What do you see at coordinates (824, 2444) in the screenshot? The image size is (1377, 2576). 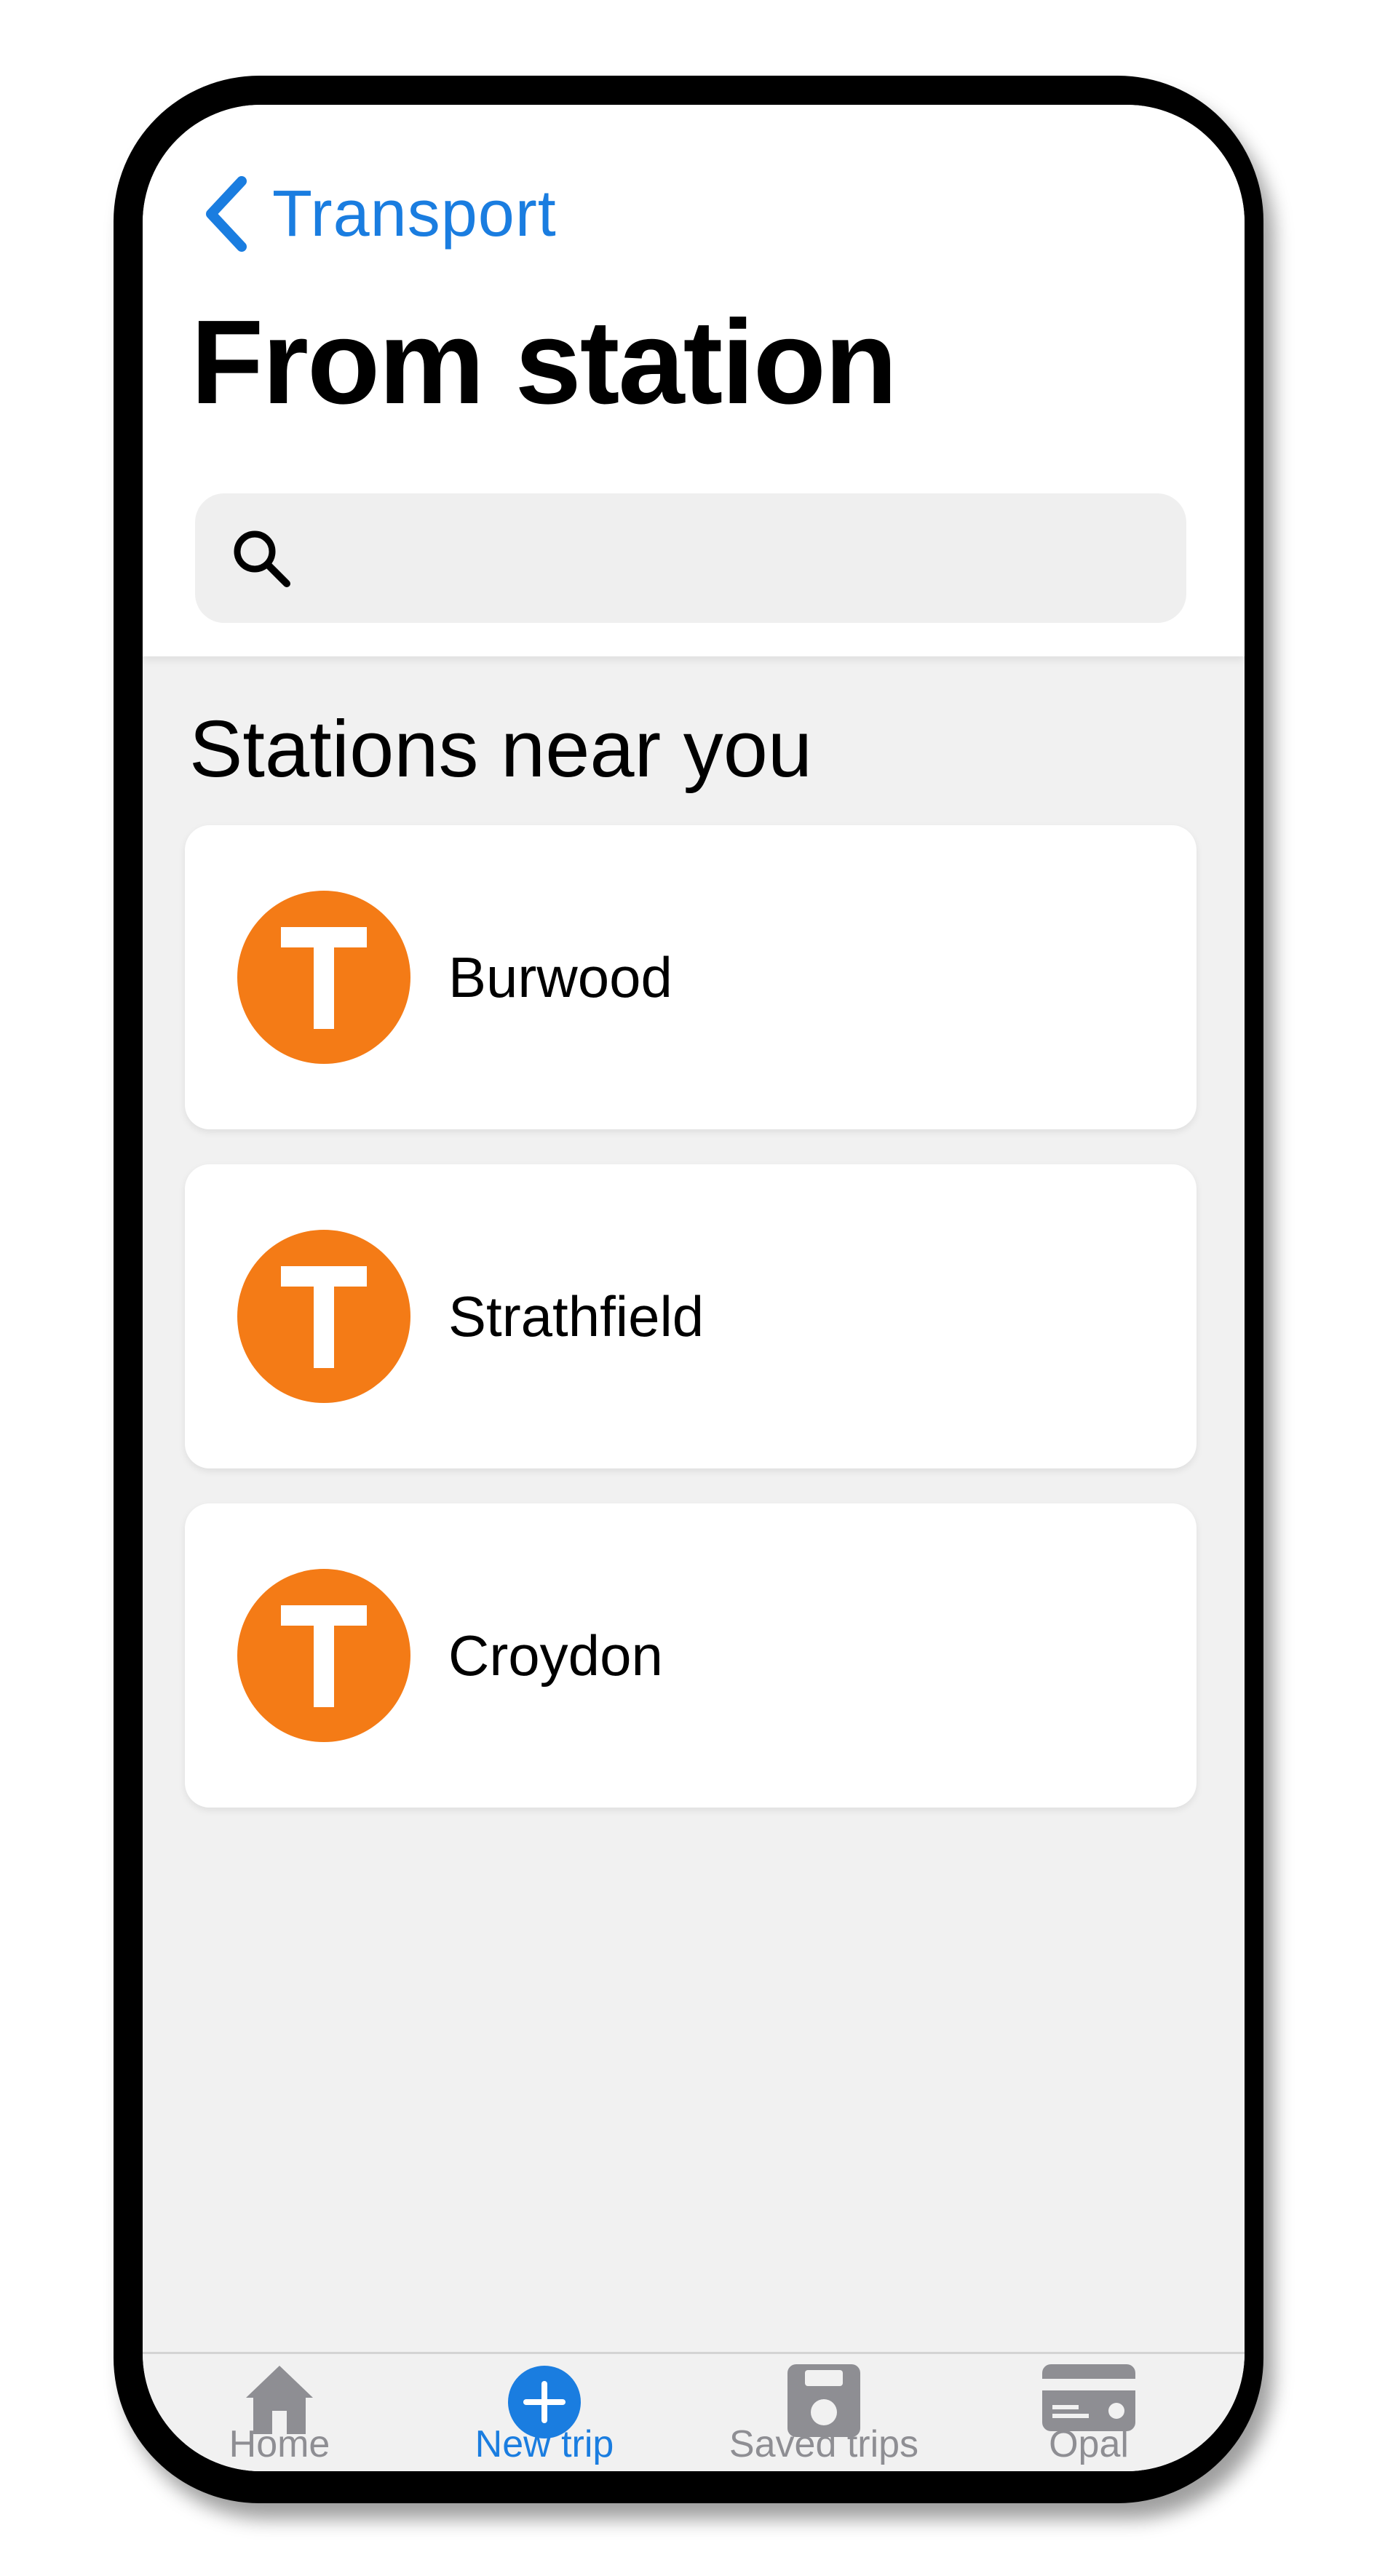 I see `tab-label: Saved trips` at bounding box center [824, 2444].